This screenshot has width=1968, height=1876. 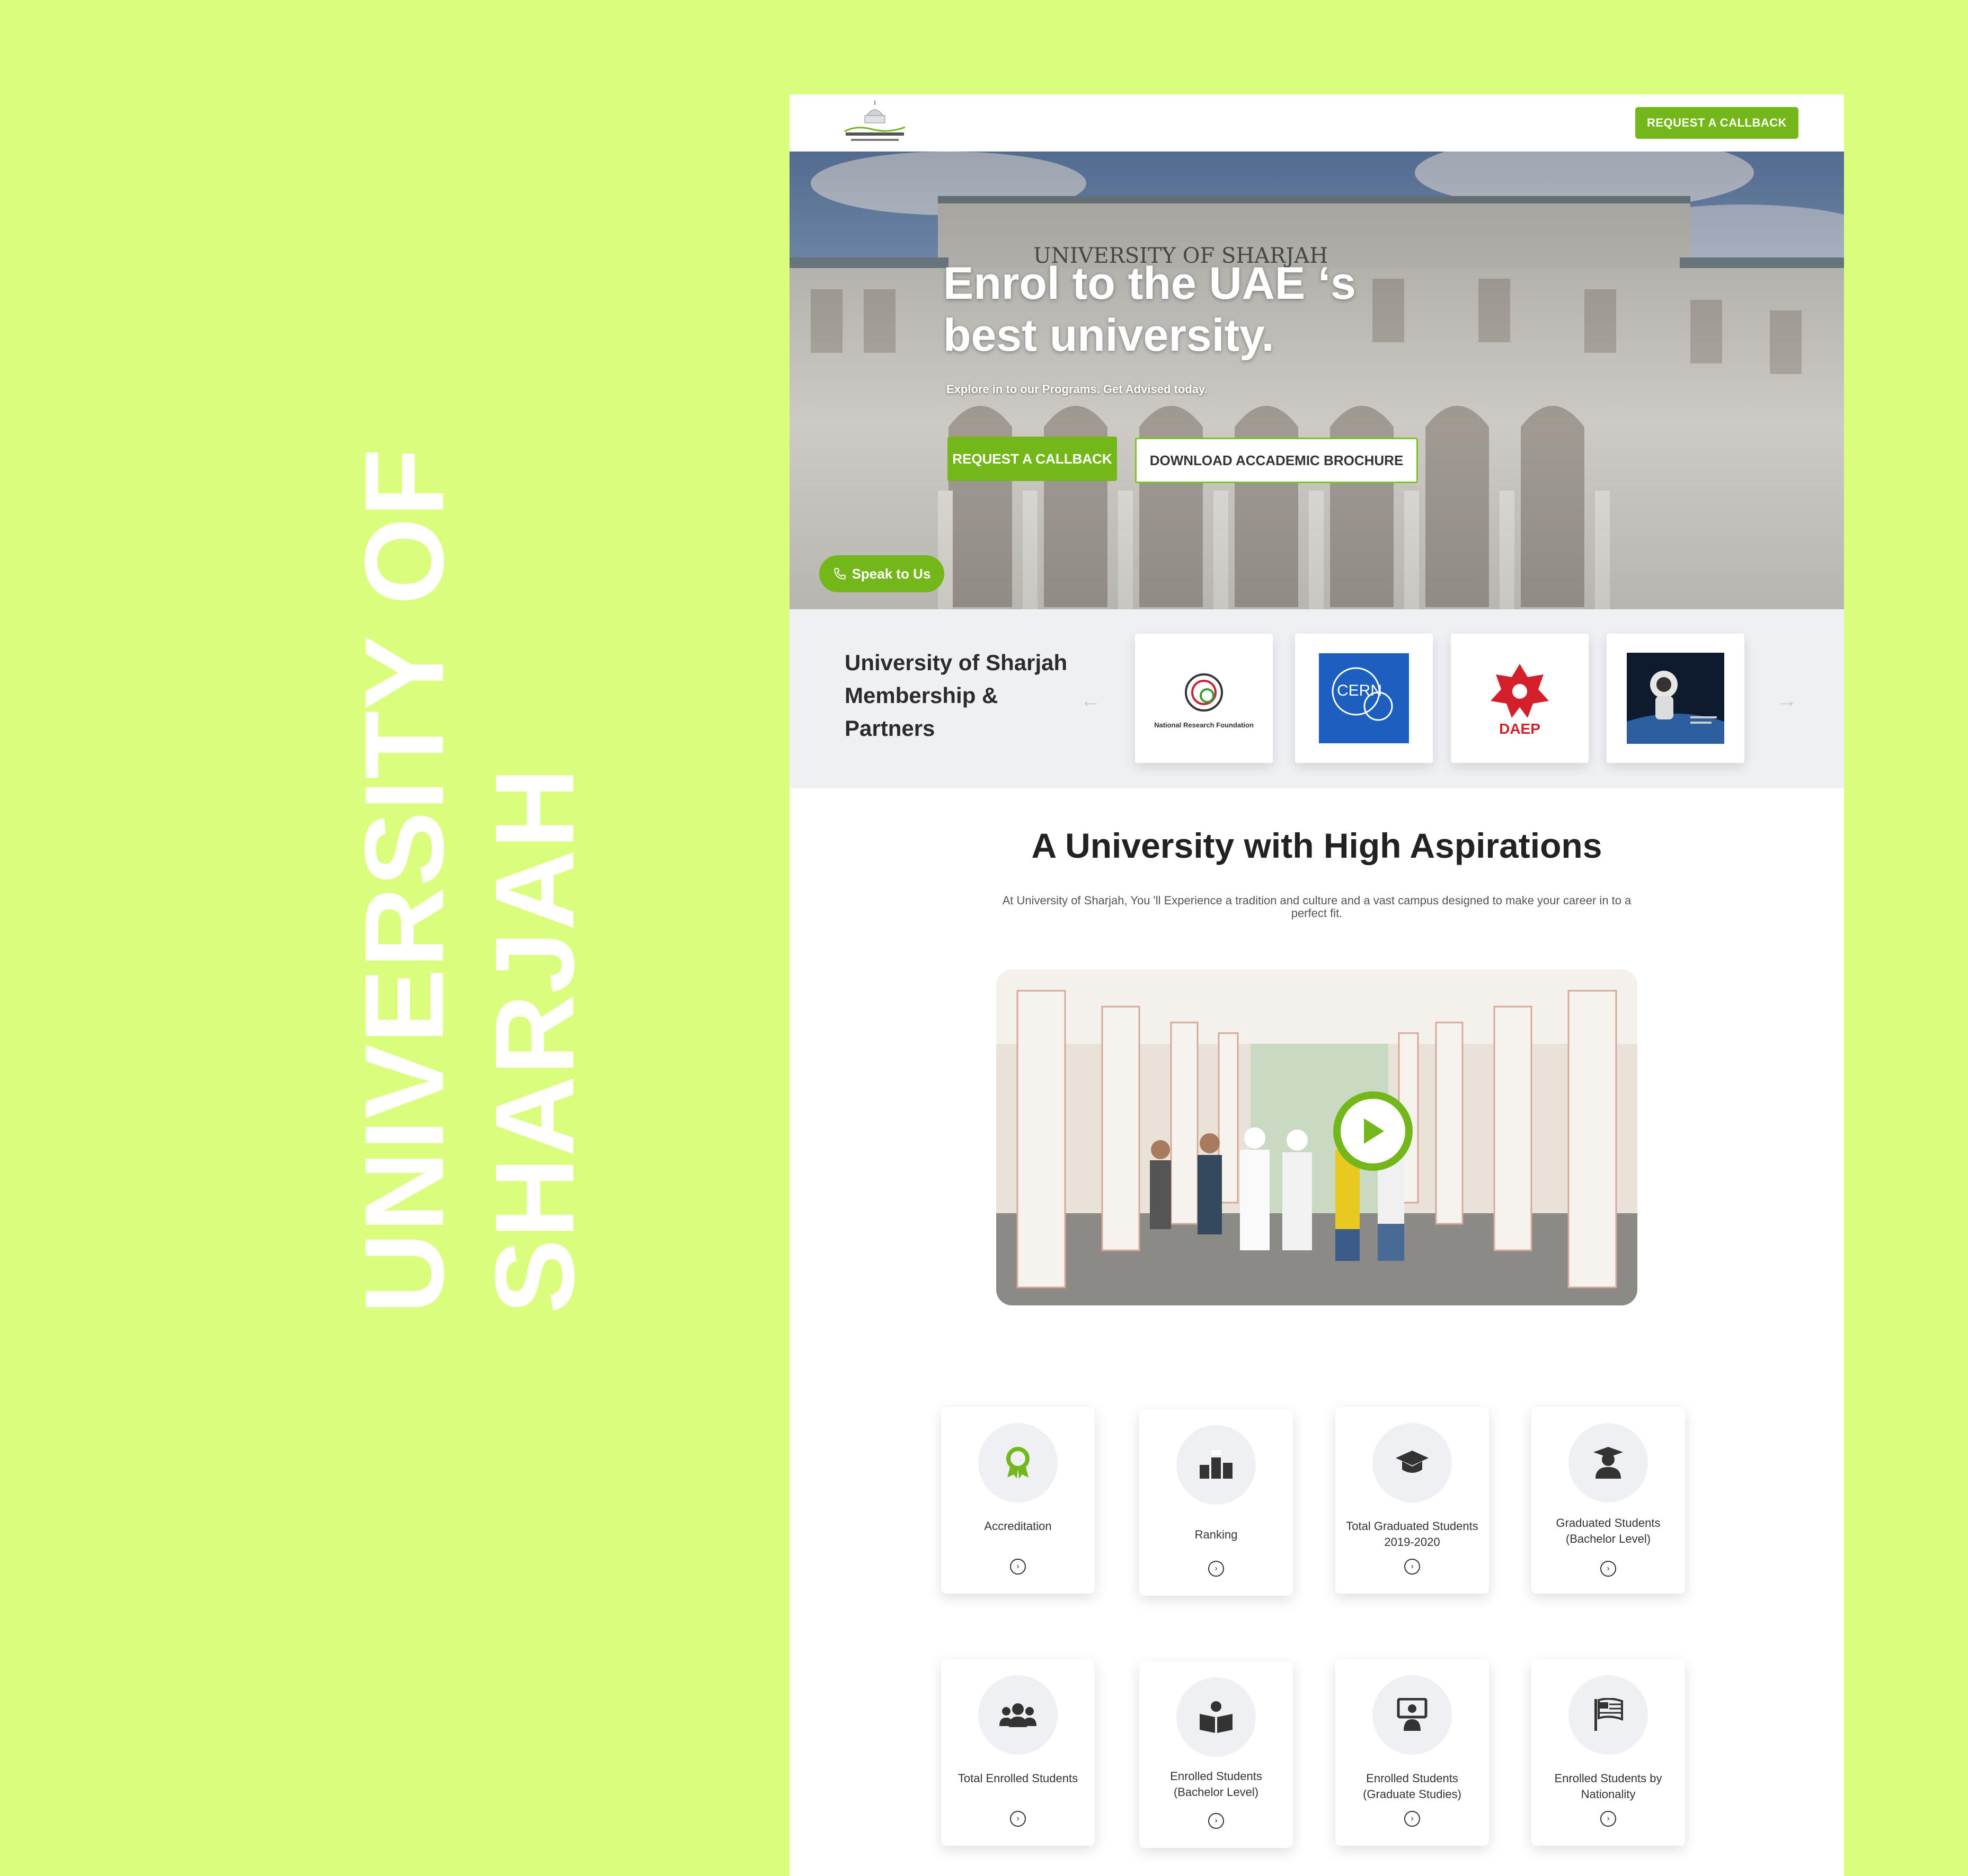 I want to click on aspirations-title: A University with High Aspirations, so click(x=1316, y=845).